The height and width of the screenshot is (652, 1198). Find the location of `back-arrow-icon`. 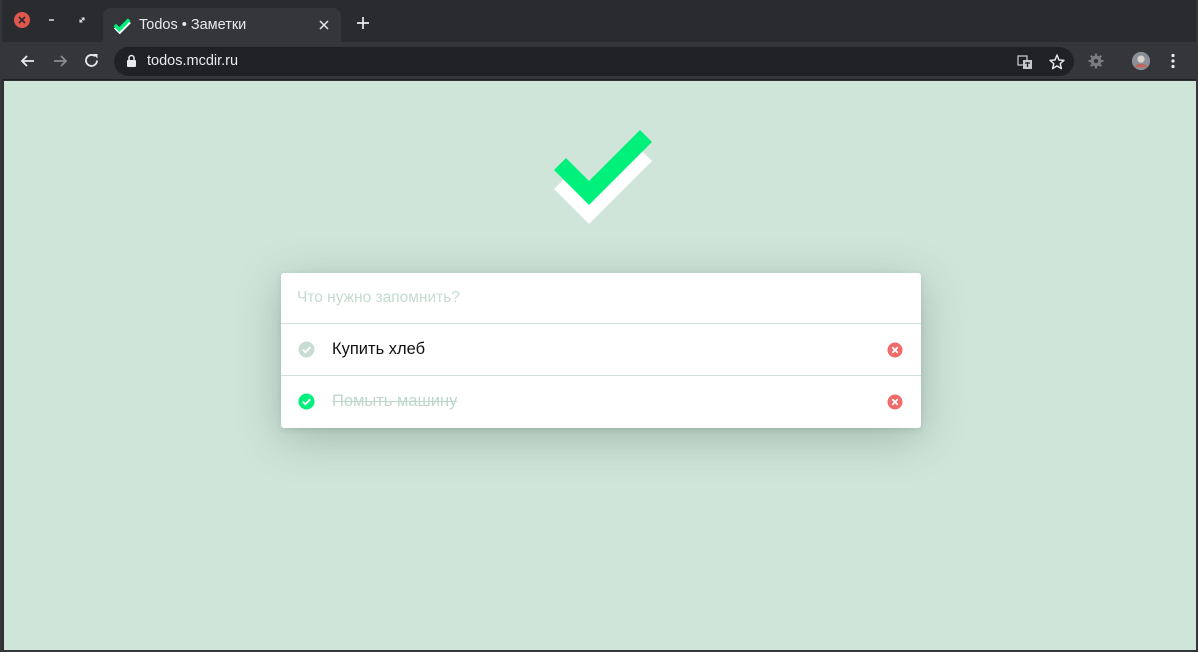

back-arrow-icon is located at coordinates (27, 61).